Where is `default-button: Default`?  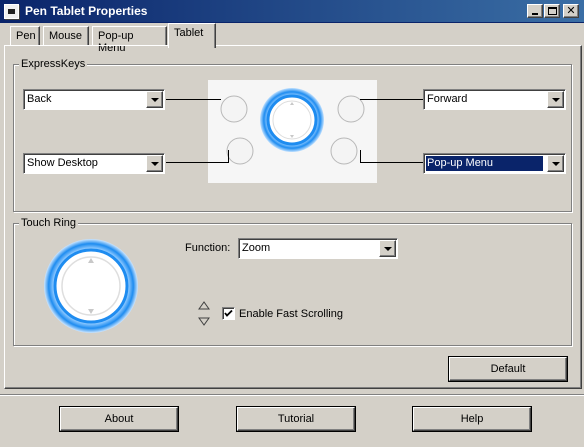 default-button: Default is located at coordinates (508, 369).